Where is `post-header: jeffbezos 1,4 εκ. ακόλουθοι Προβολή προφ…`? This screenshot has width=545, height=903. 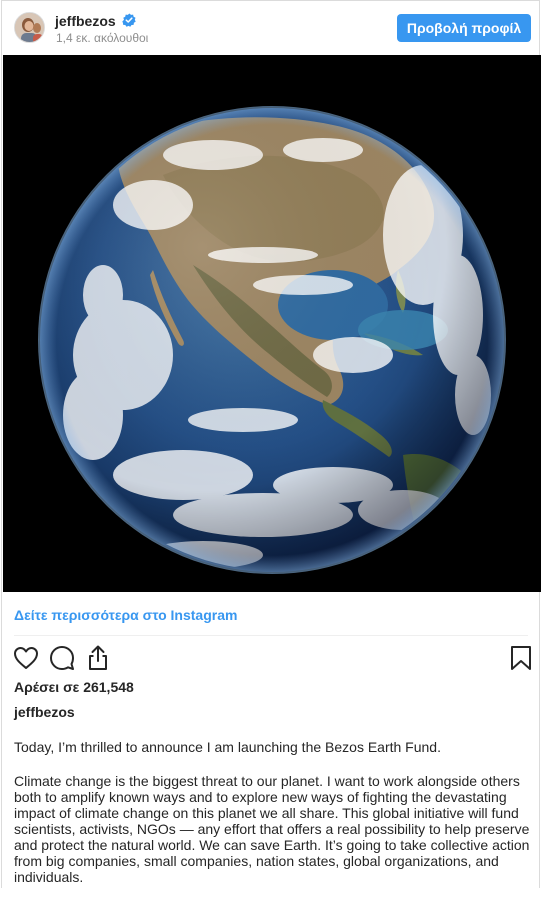
post-header: jeffbezos 1,4 εκ. ακόλουθοι Προβολή προφ… is located at coordinates (270, 28).